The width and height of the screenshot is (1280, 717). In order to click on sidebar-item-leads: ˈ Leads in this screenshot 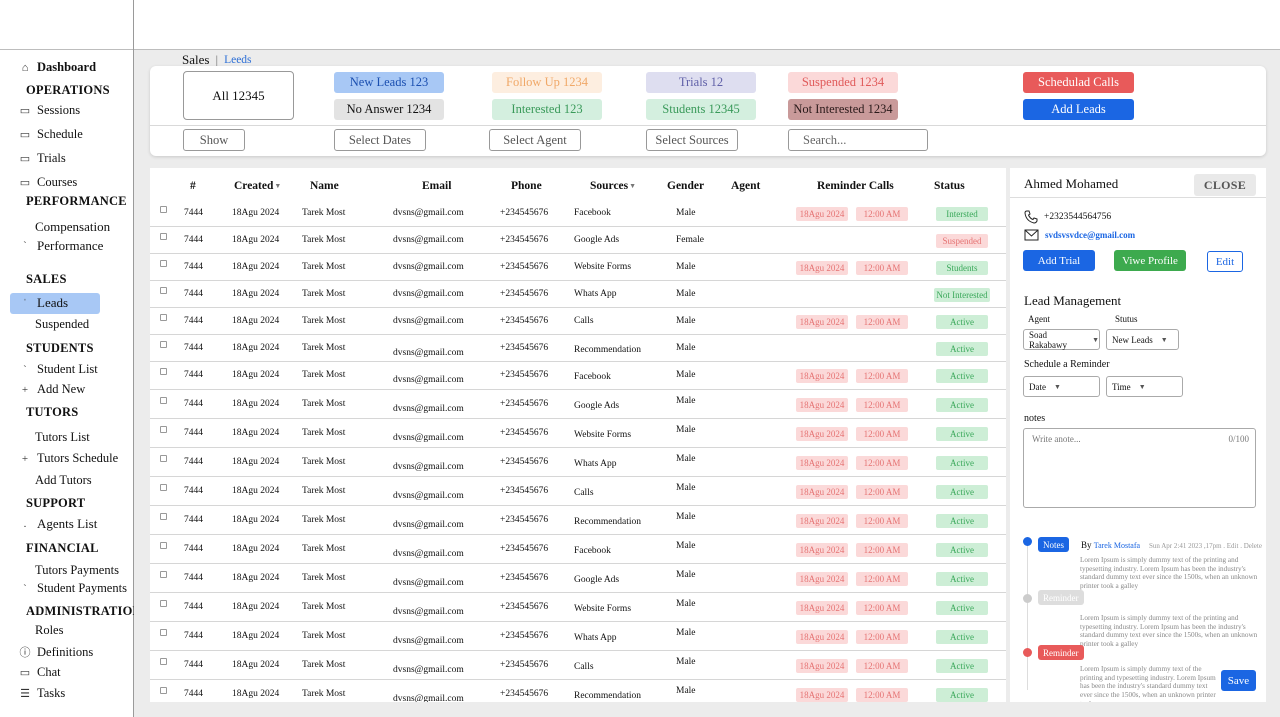, I will do `click(43, 303)`.